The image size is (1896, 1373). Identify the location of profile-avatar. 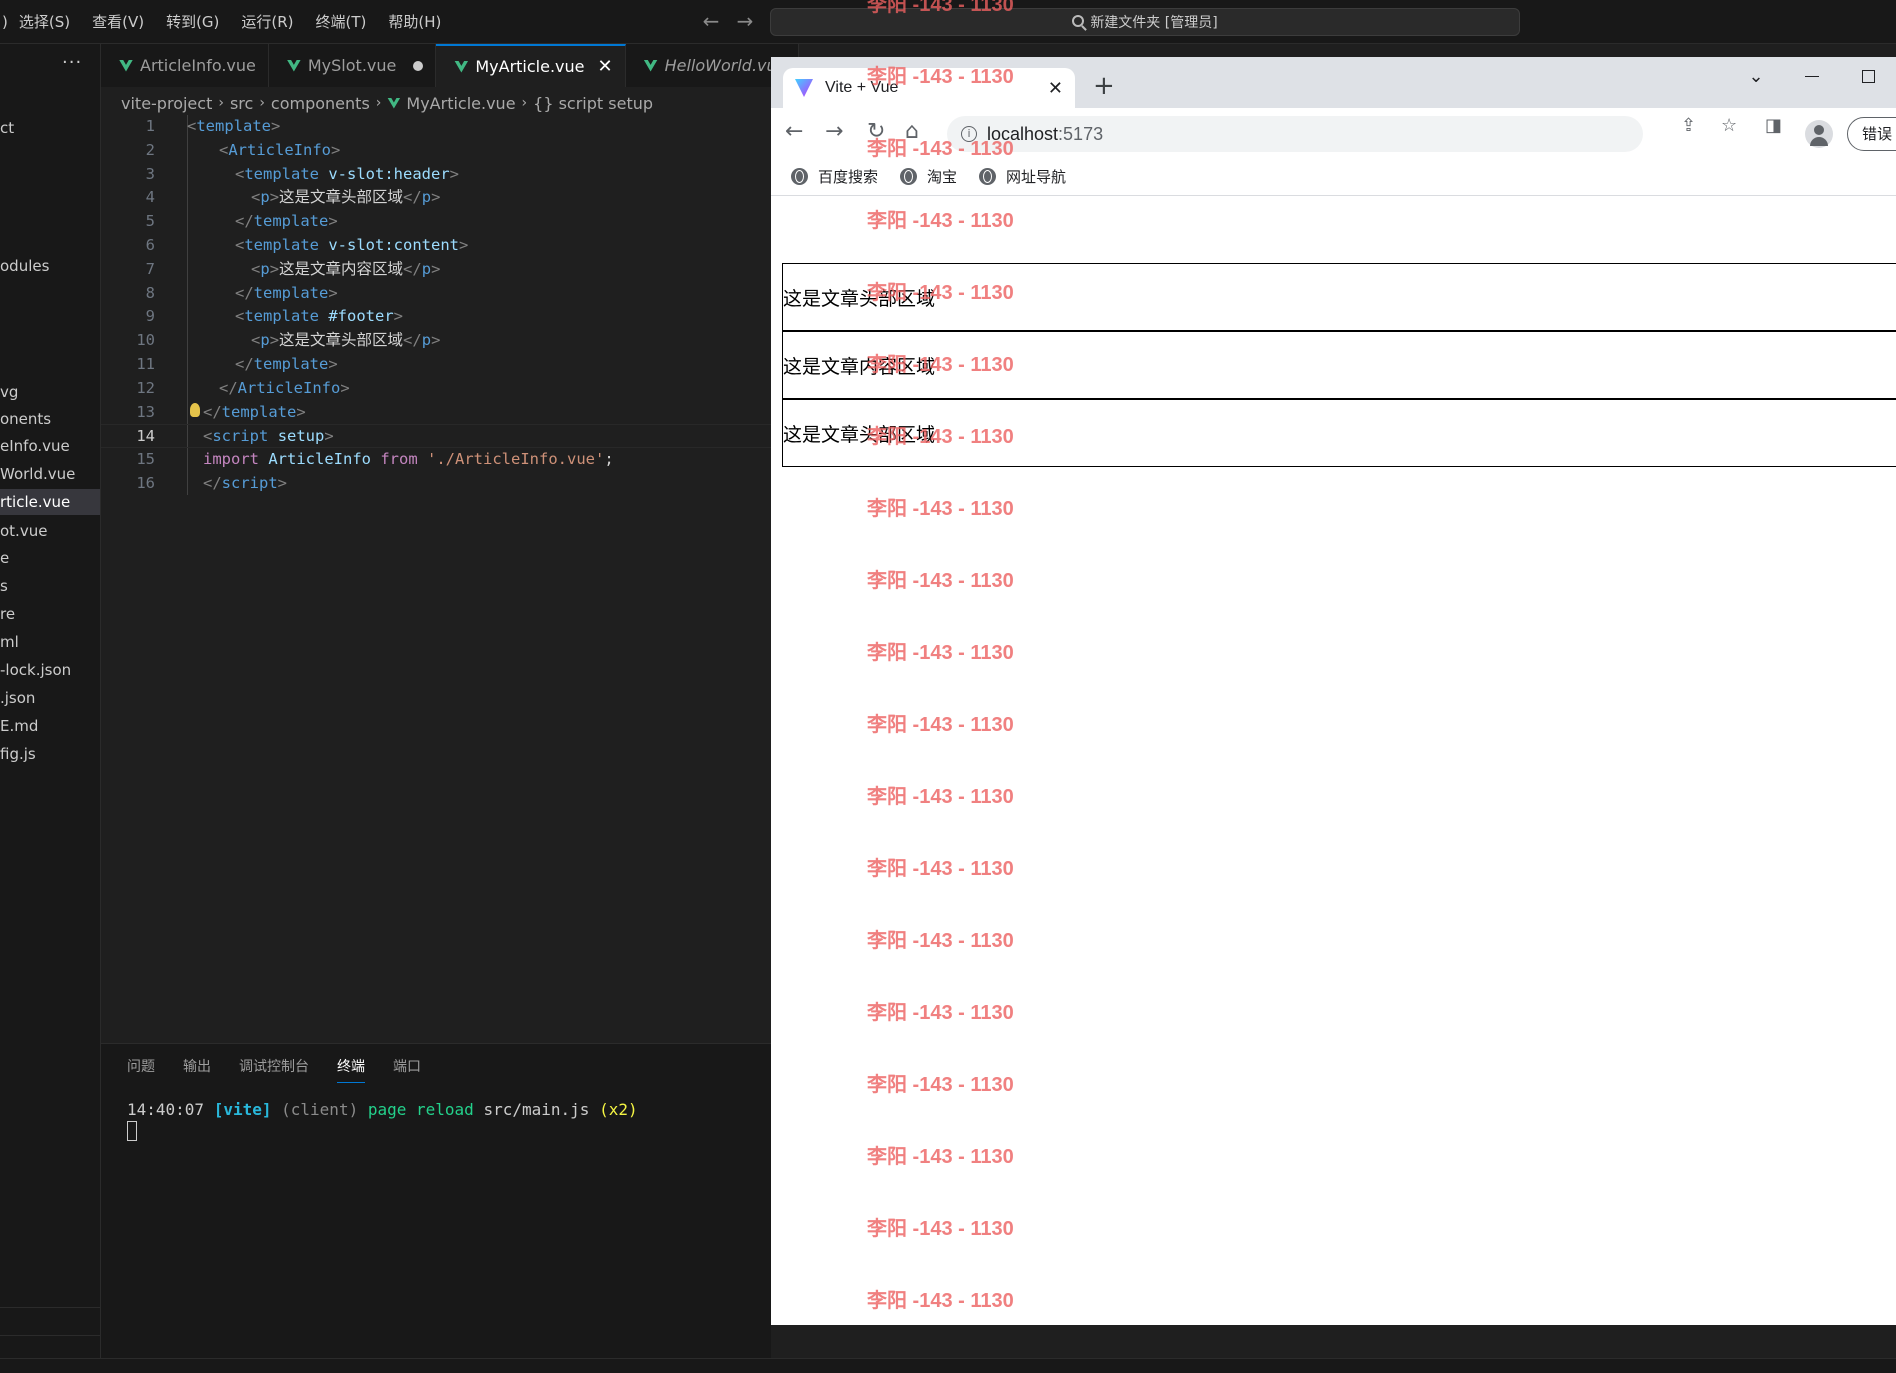
(1819, 134).